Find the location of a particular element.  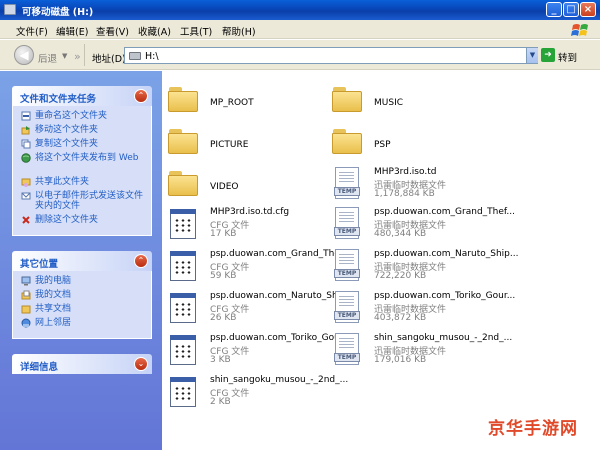

file-item: MHP3rd.iso.td.cfg CFG 文件 17 KB is located at coordinates (253, 228).